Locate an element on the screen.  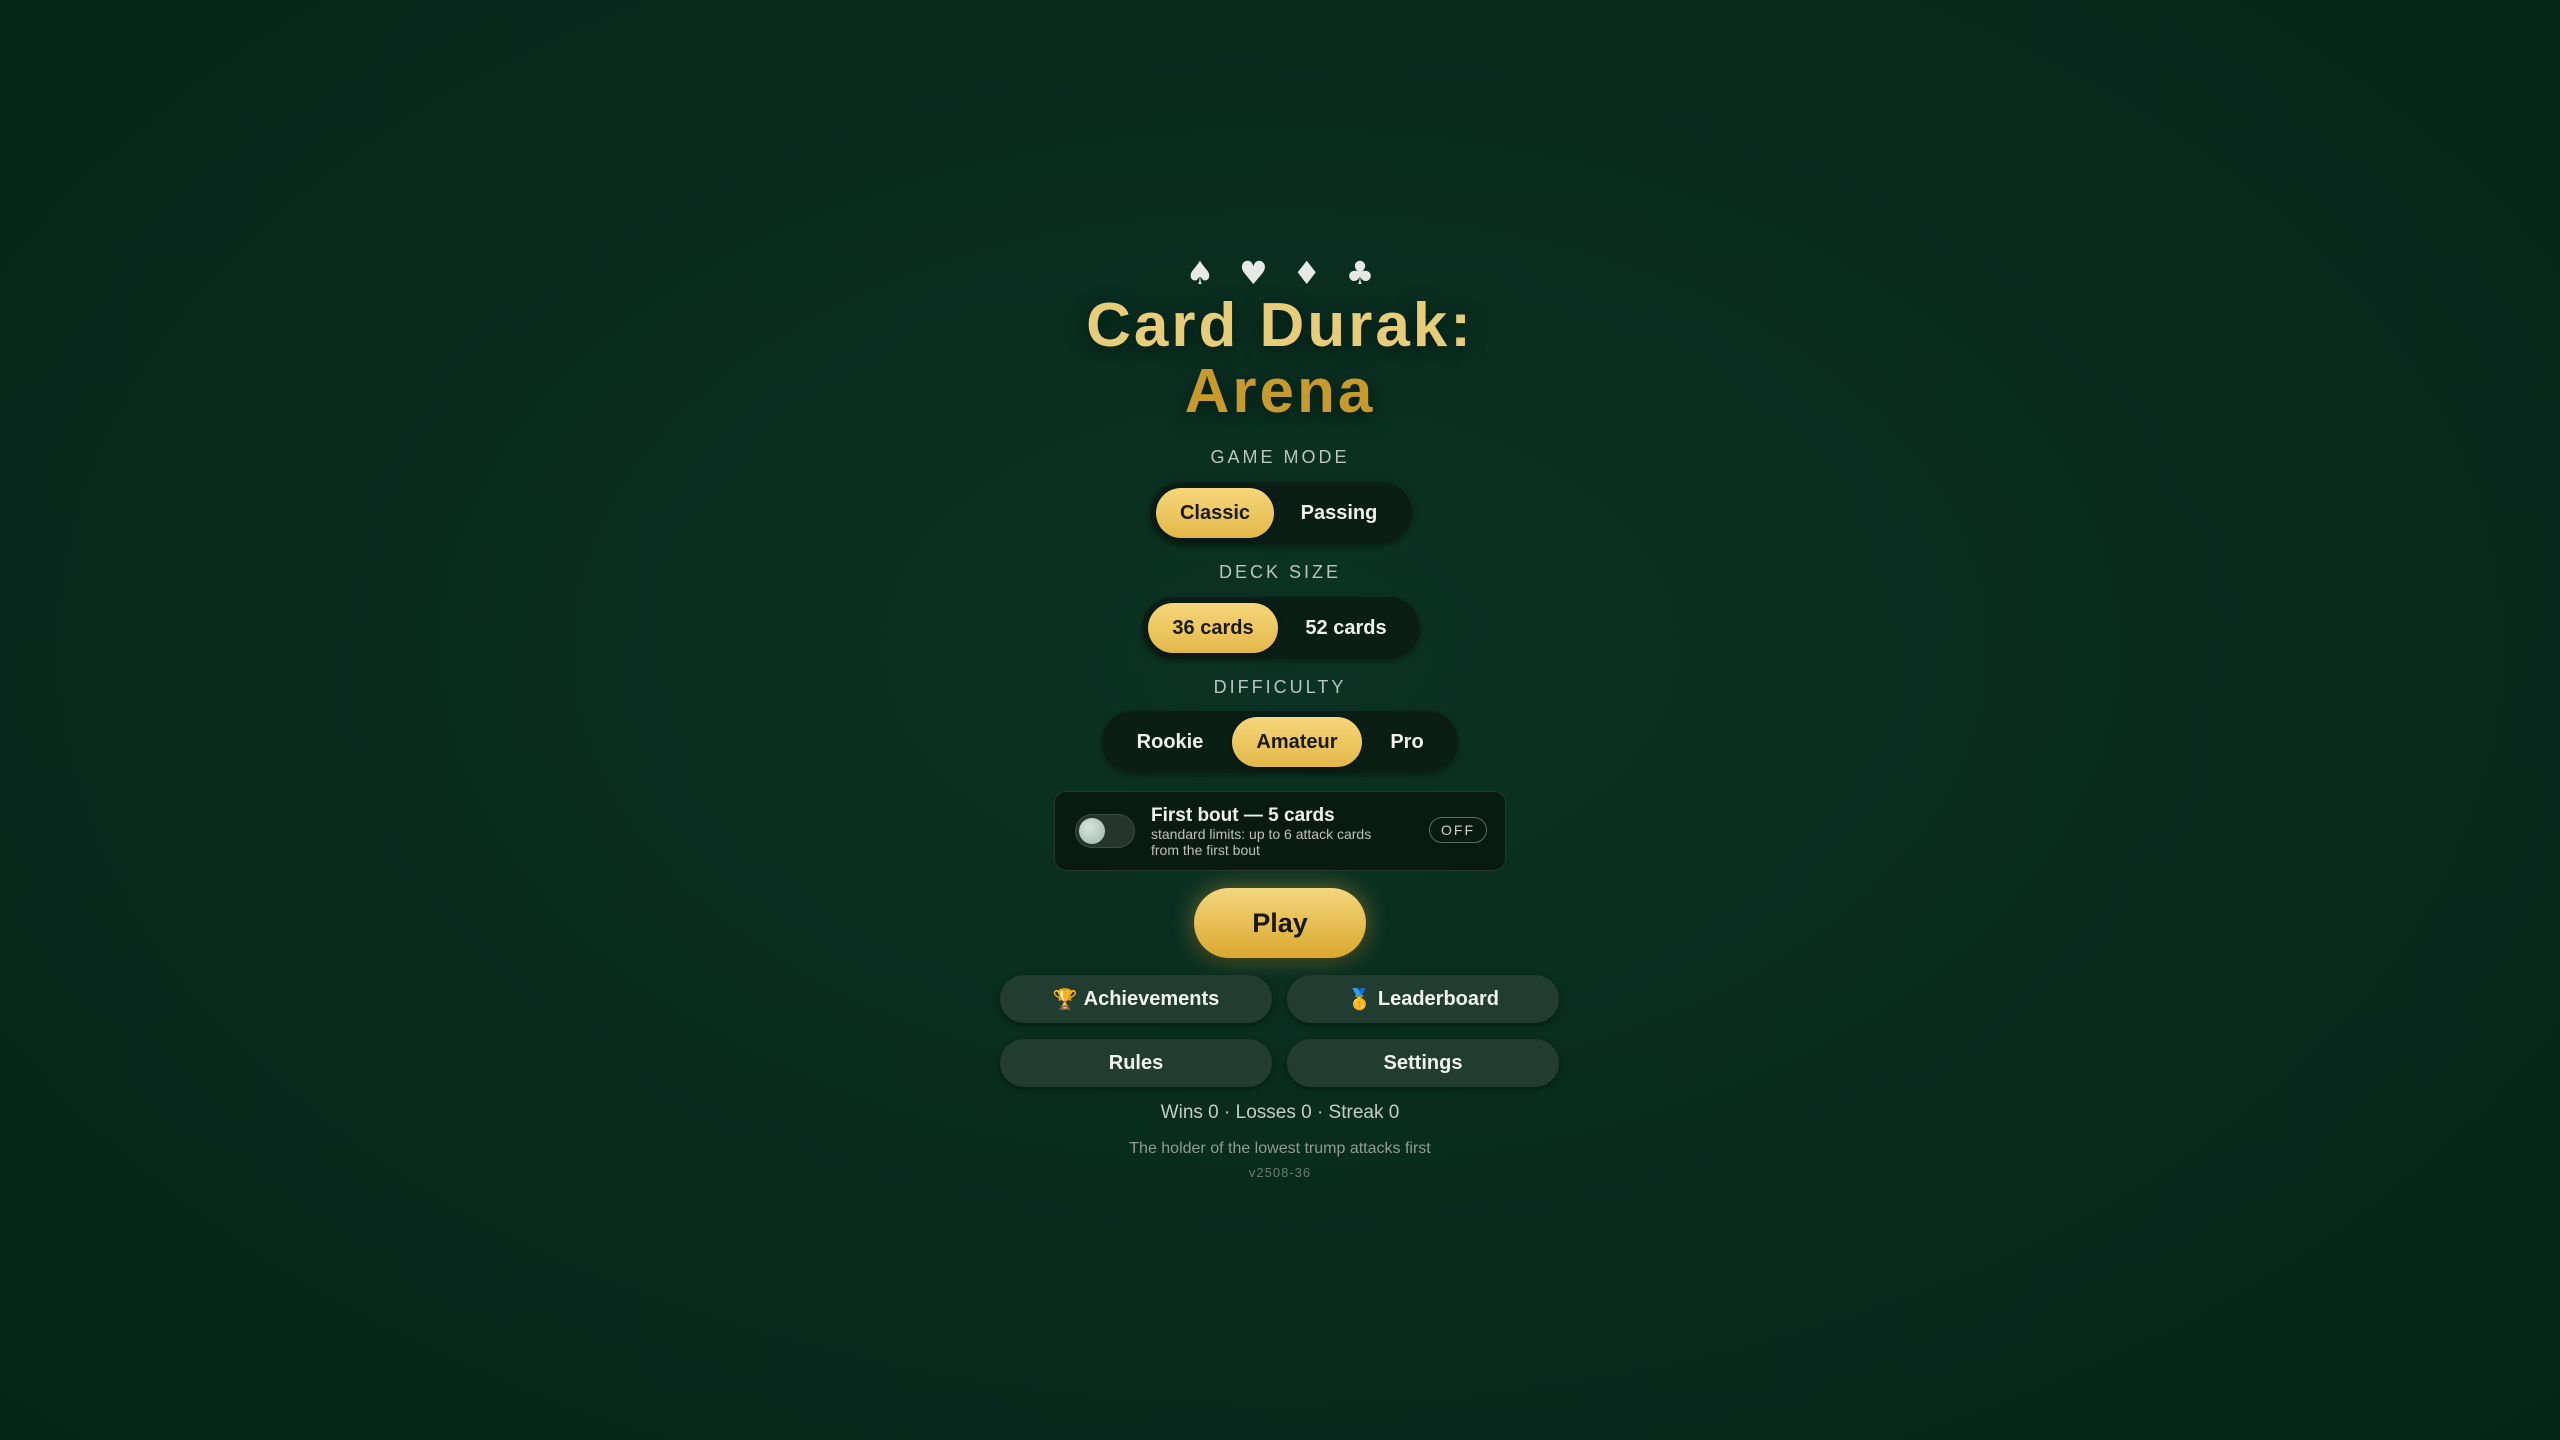
settings-button: Settings is located at coordinates (1423, 1063).